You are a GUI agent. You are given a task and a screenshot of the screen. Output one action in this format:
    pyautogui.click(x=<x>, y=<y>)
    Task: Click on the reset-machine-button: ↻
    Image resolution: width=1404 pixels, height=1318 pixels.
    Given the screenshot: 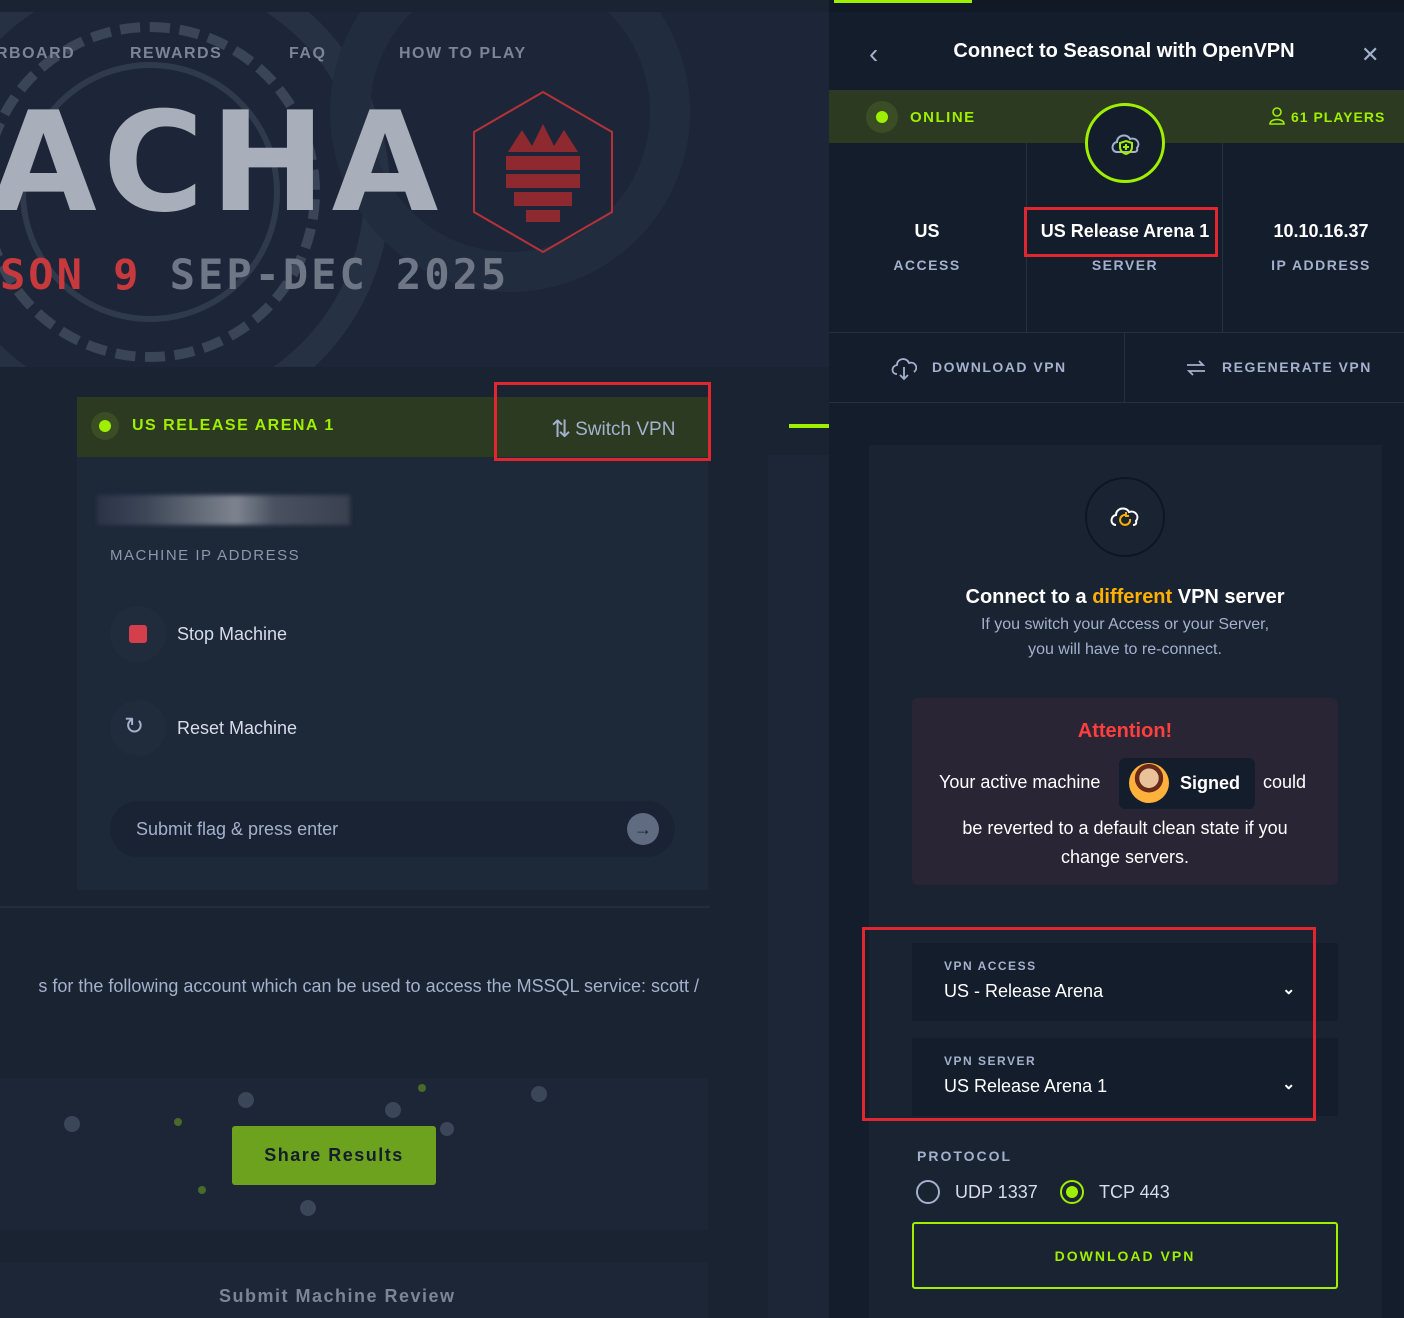 What is the action you would take?
    pyautogui.click(x=138, y=728)
    